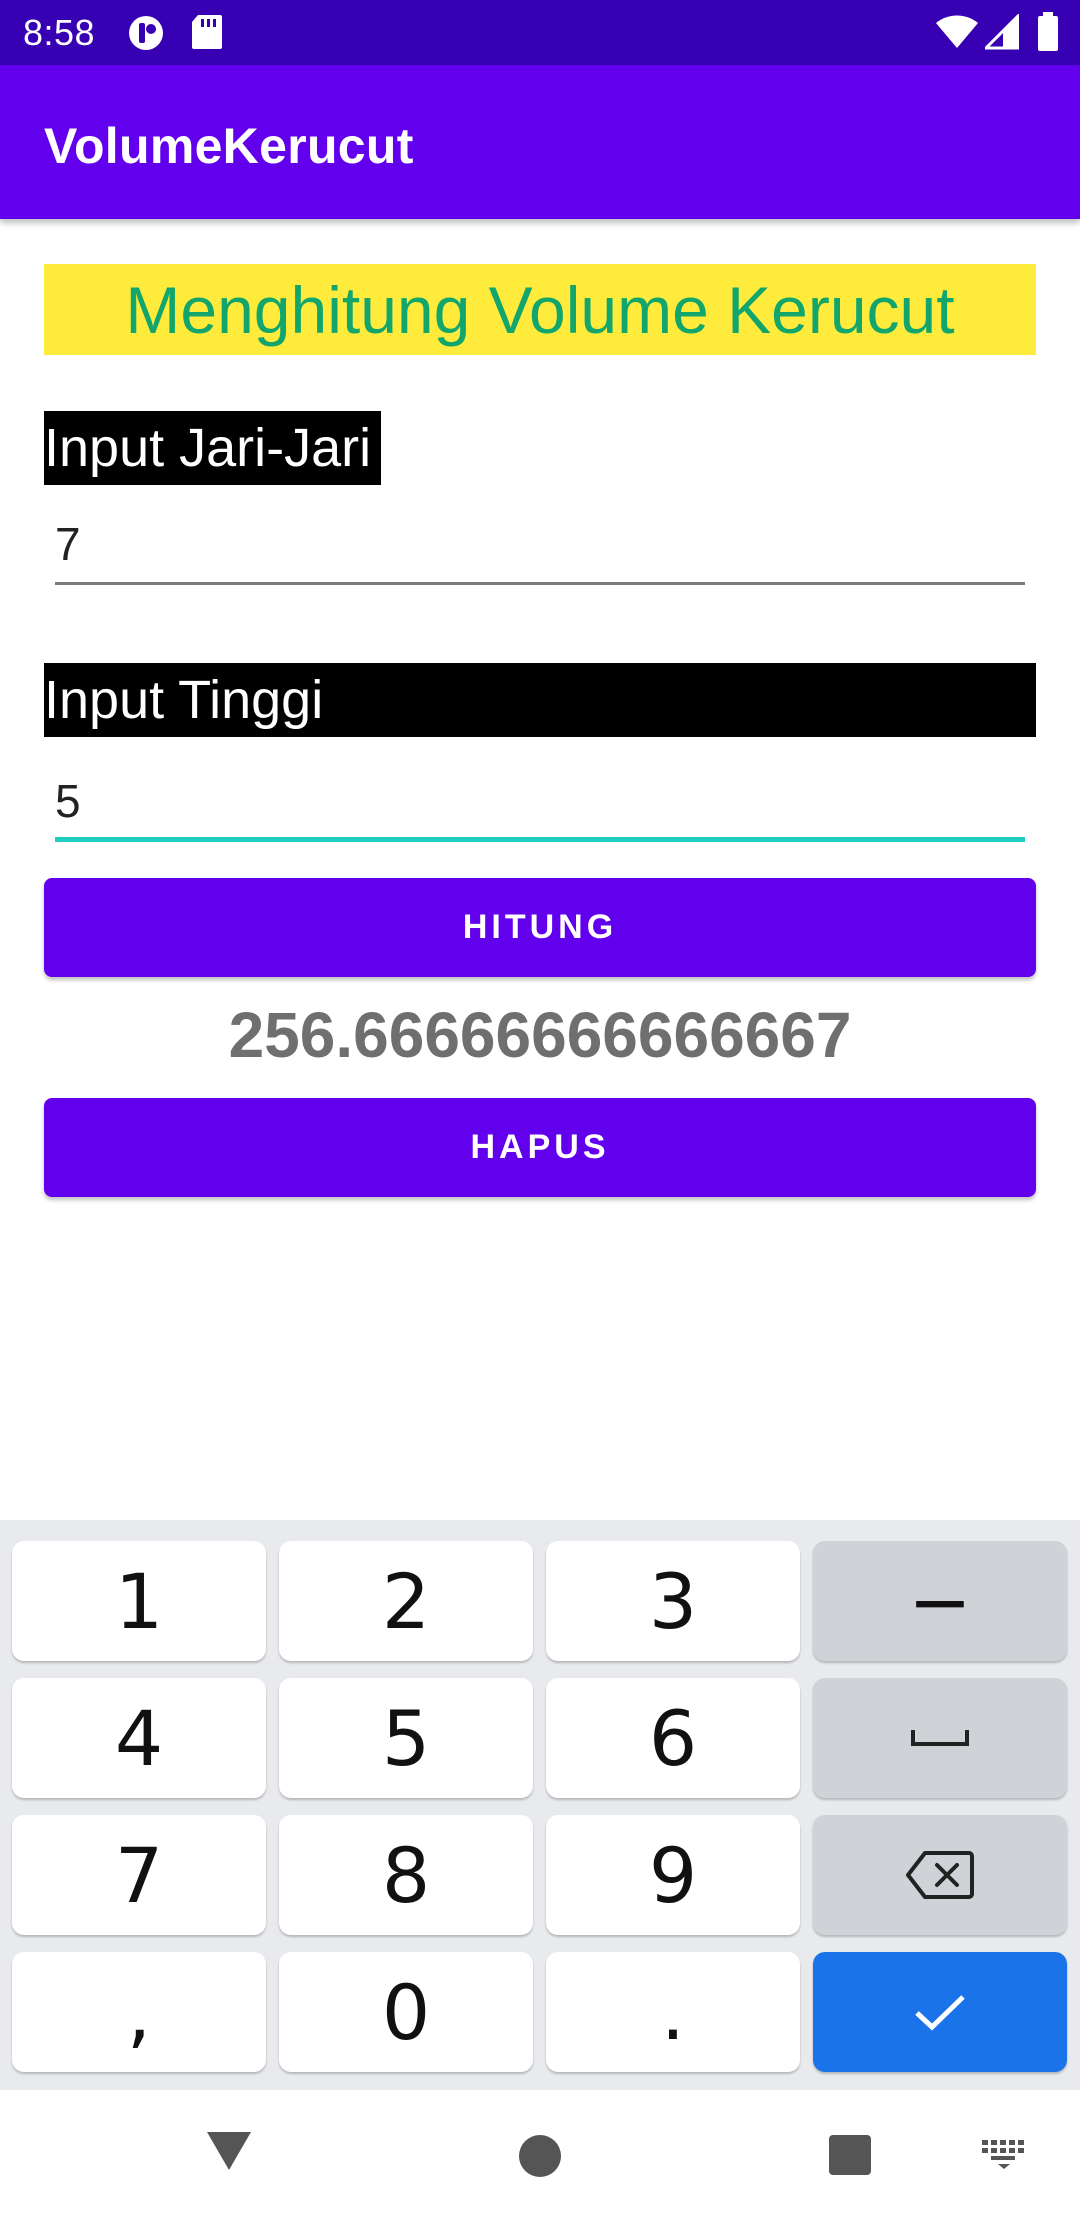 This screenshot has width=1080, height=2220. What do you see at coordinates (406, 2012) in the screenshot?
I see `key-0: 0` at bounding box center [406, 2012].